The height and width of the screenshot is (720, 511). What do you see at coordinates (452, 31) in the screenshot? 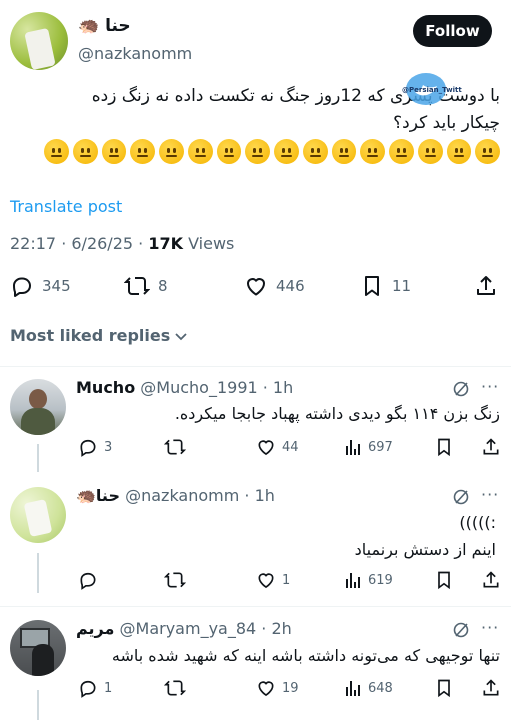
I see `follow-button: Follow` at bounding box center [452, 31].